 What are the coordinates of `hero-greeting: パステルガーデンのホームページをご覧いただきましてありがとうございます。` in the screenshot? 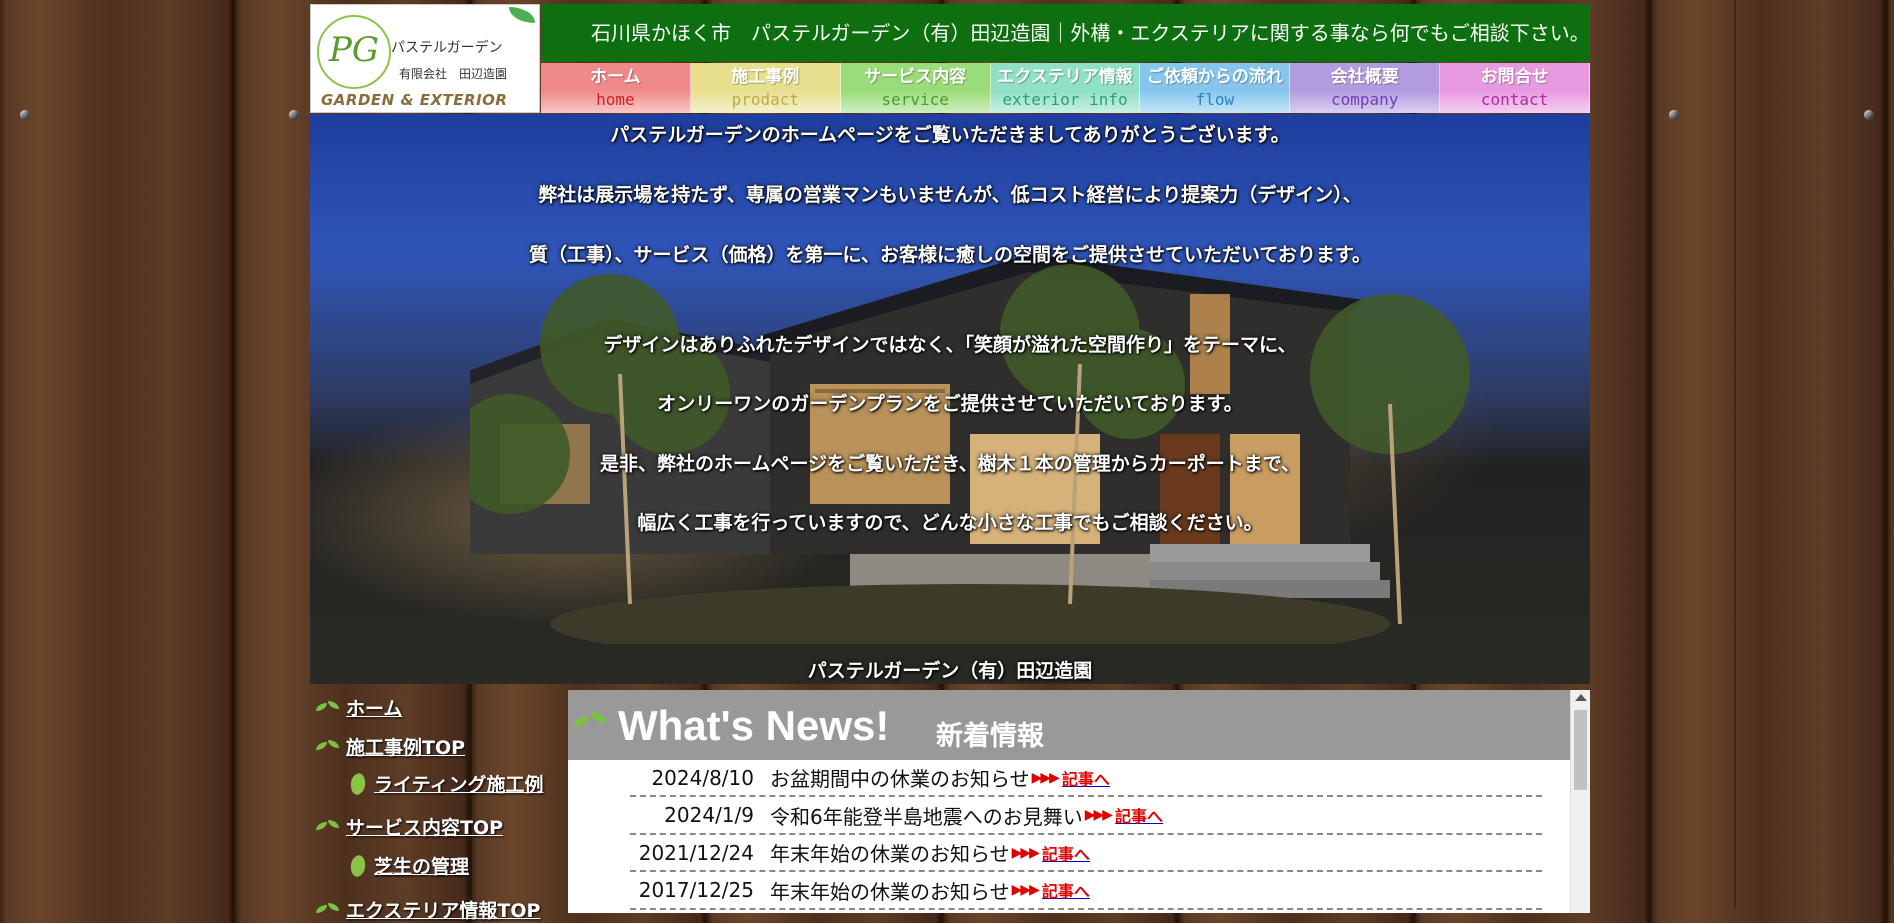 It's located at (950, 135).